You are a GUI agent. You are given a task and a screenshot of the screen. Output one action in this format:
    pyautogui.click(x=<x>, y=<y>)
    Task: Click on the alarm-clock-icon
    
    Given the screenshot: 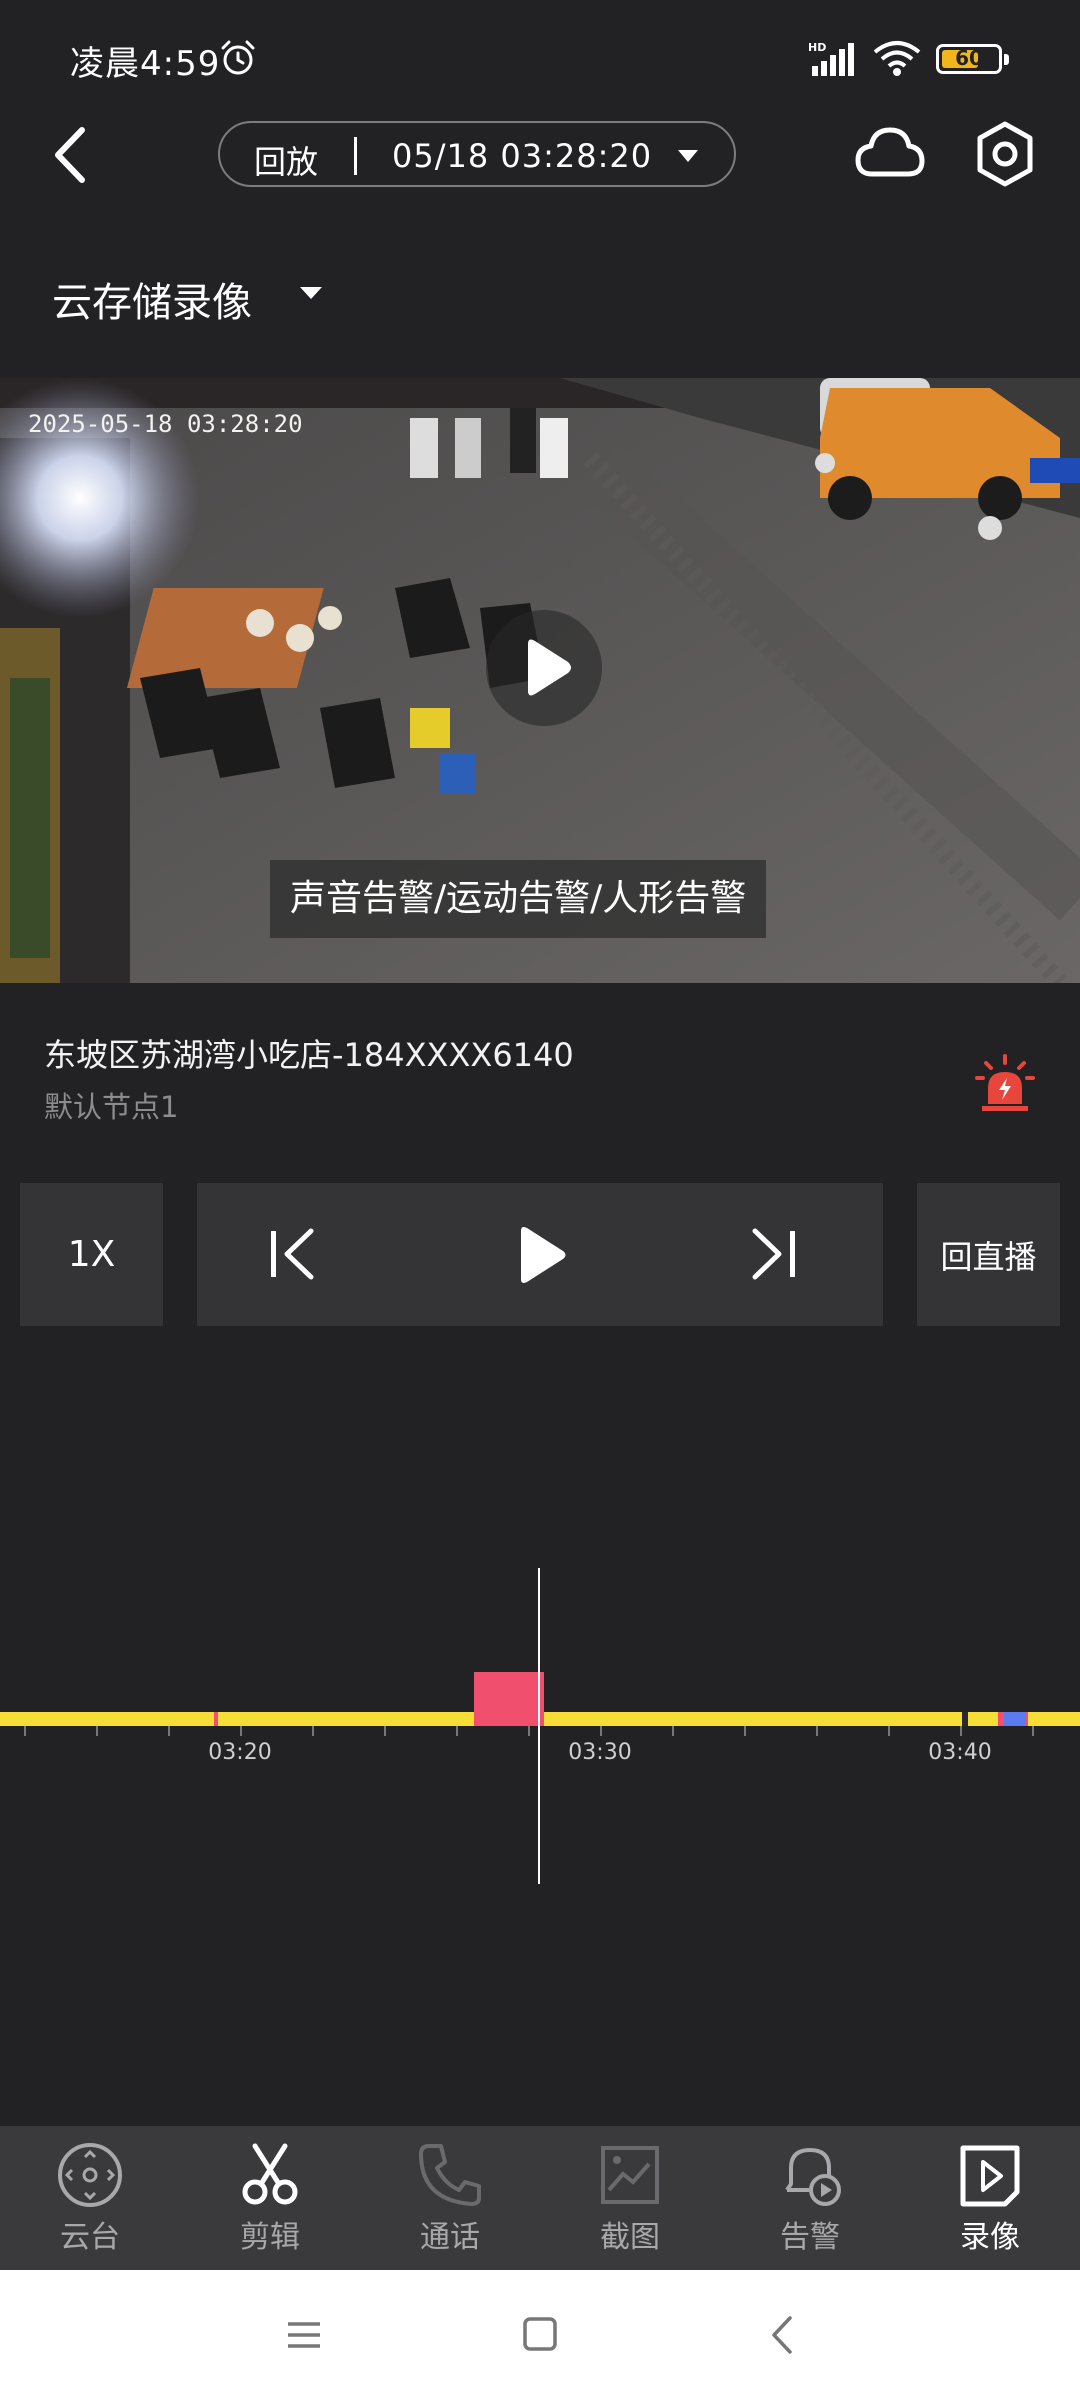 What is the action you would take?
    pyautogui.click(x=238, y=57)
    